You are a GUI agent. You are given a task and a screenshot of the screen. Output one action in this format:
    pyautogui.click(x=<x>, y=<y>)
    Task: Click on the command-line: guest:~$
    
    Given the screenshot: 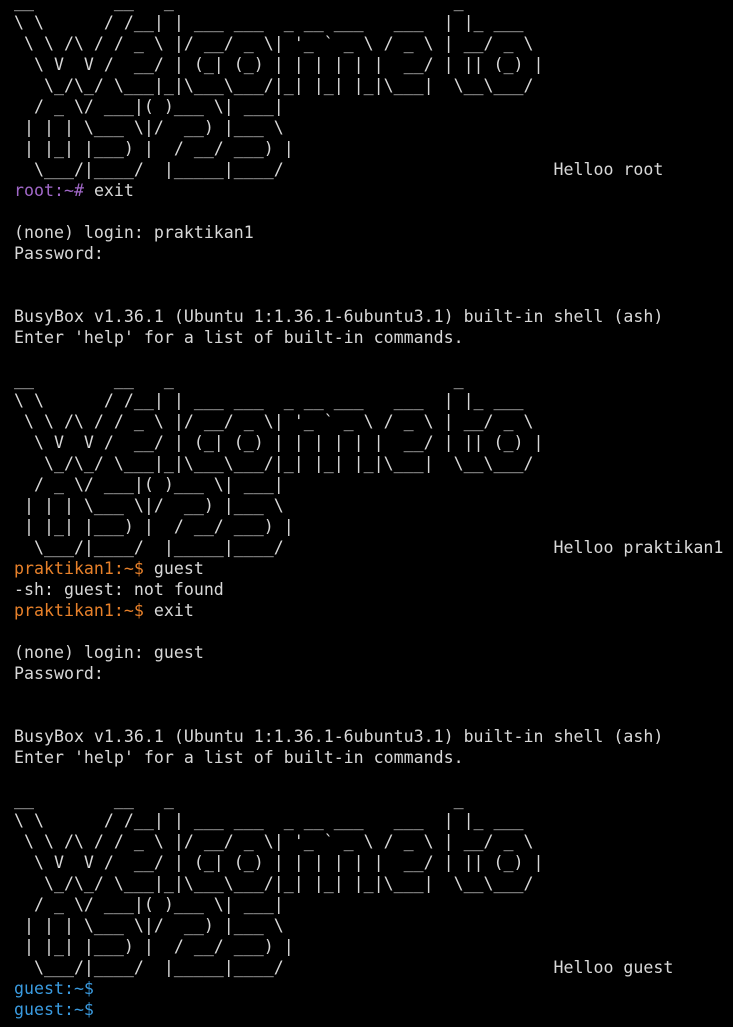 What is the action you would take?
    pyautogui.click(x=373, y=988)
    